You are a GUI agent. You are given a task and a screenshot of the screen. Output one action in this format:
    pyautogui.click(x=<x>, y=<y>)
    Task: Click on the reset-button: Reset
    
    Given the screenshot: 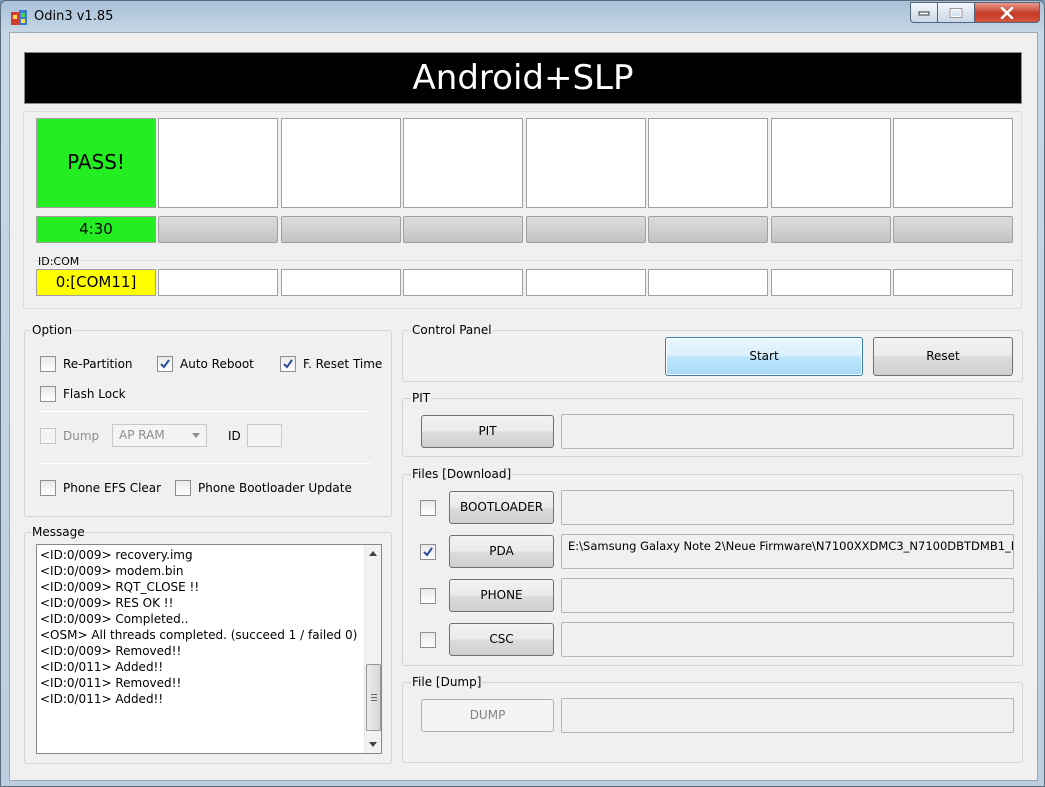 What is the action you would take?
    pyautogui.click(x=943, y=356)
    